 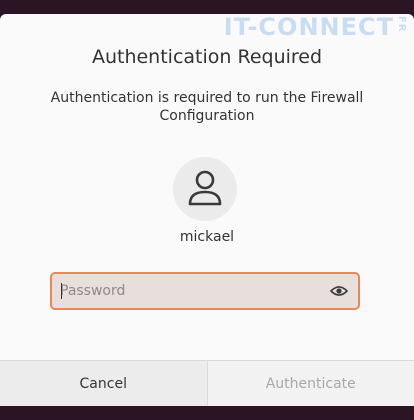 I want to click on avatar, so click(x=205, y=189).